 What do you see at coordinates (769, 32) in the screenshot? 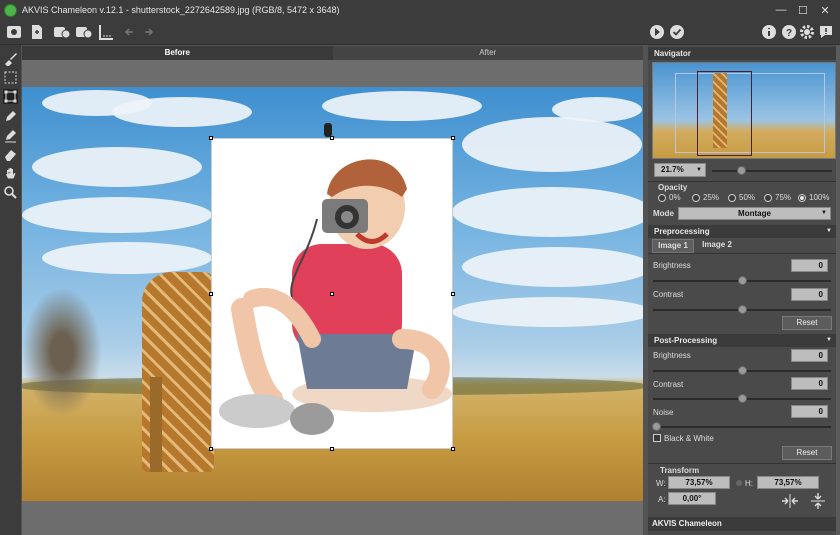
I see `info-icon` at bounding box center [769, 32].